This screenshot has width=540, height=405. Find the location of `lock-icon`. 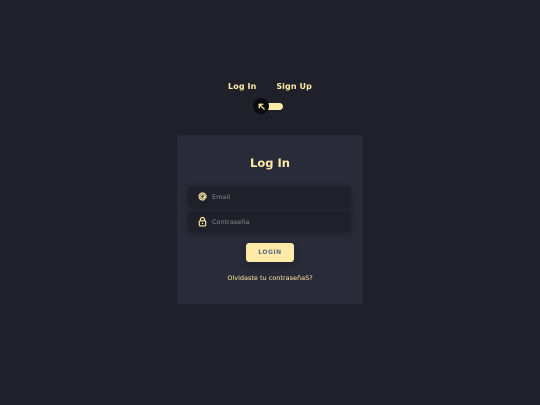

lock-icon is located at coordinates (202, 221).